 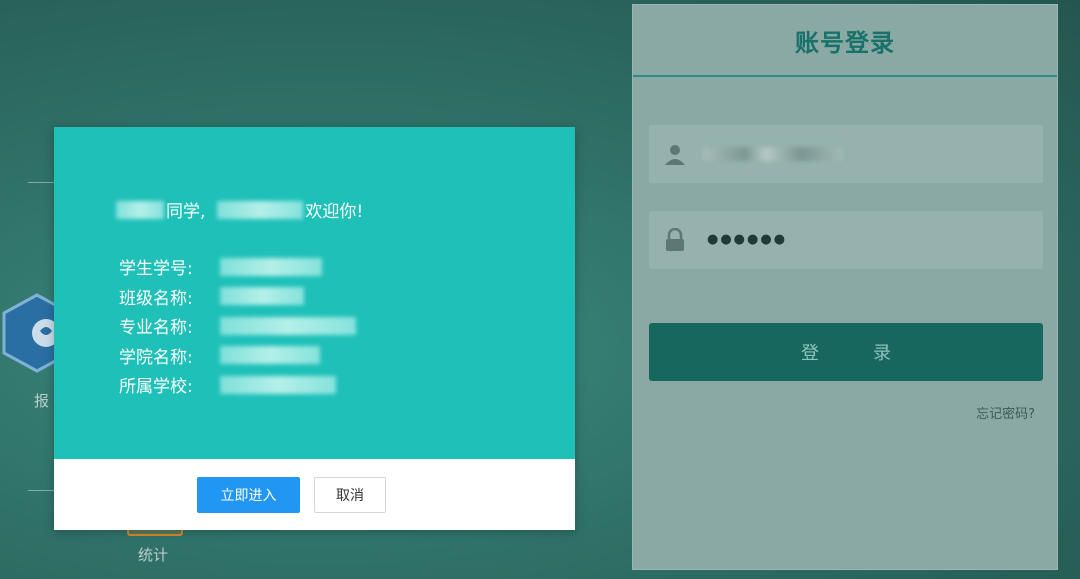 I want to click on report-label: 报, so click(x=42, y=401).